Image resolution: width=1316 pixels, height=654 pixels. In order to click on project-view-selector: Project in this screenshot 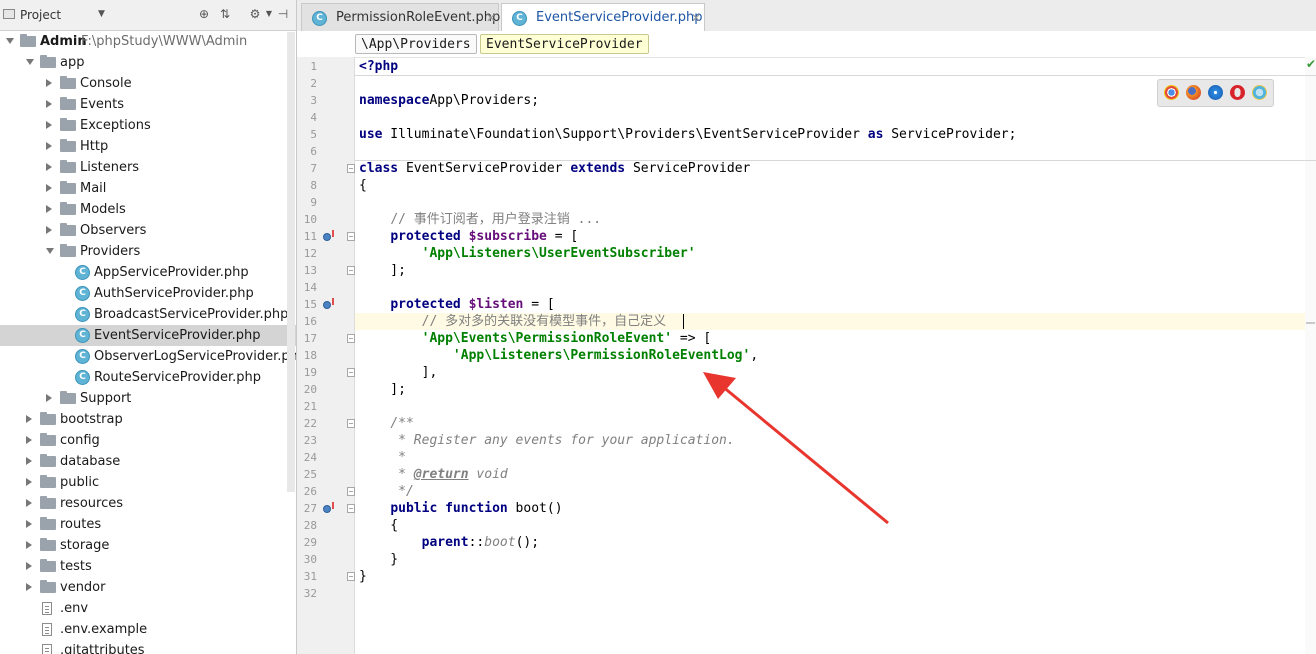, I will do `click(40, 15)`.